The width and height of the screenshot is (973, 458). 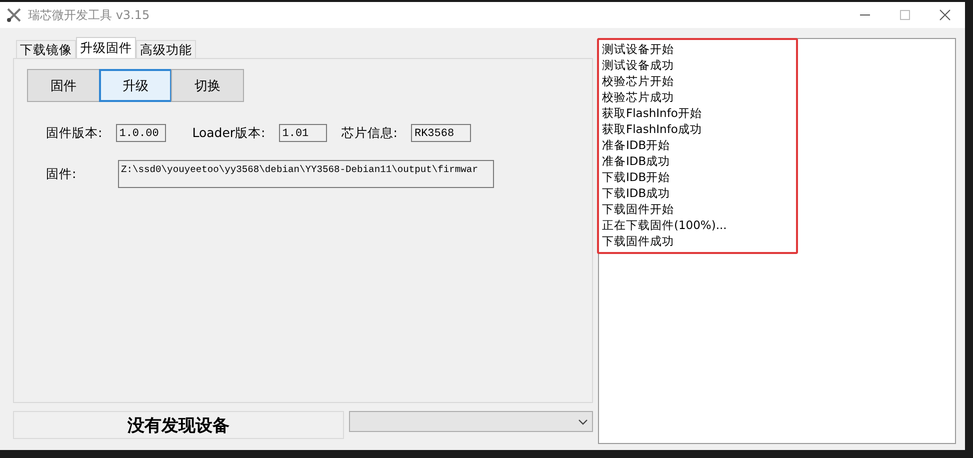 I want to click on log-line: 校验芯片开始, so click(x=638, y=81).